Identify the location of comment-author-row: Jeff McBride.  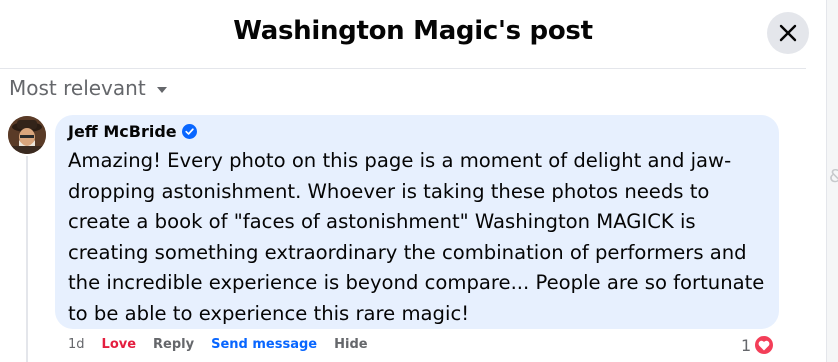
(132, 131).